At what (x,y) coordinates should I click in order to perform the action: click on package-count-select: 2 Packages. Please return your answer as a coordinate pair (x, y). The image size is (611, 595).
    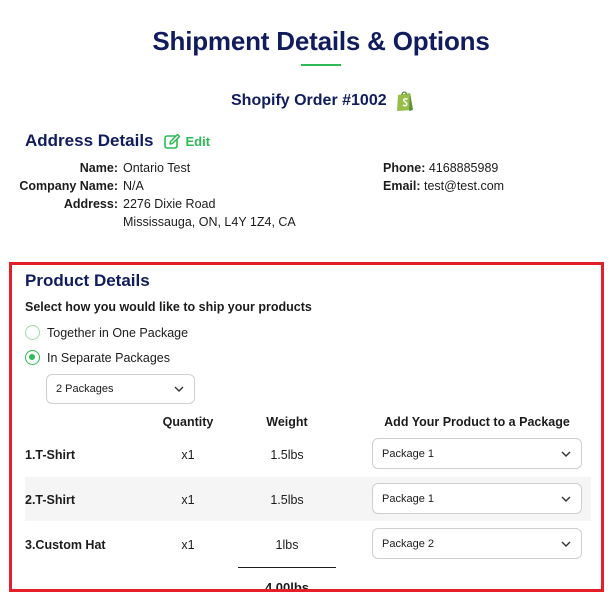
    Looking at the image, I should click on (120, 389).